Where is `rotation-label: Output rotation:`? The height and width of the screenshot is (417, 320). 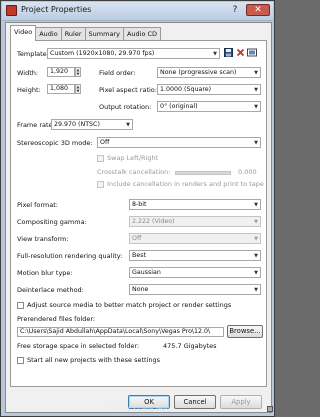 rotation-label: Output rotation: is located at coordinates (125, 107).